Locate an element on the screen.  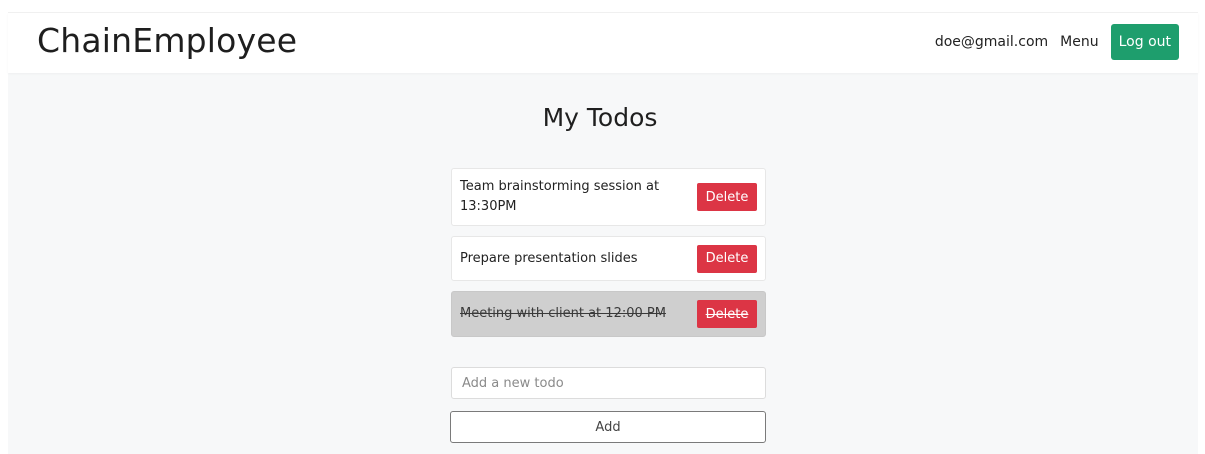
todo-text: Meeting with client at 12:00 PM is located at coordinates (572, 314).